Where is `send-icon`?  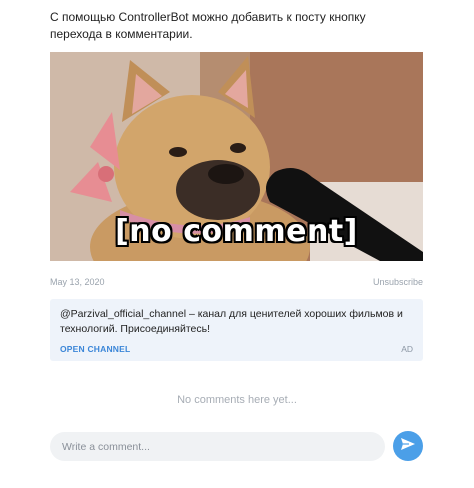
send-icon is located at coordinates (408, 446).